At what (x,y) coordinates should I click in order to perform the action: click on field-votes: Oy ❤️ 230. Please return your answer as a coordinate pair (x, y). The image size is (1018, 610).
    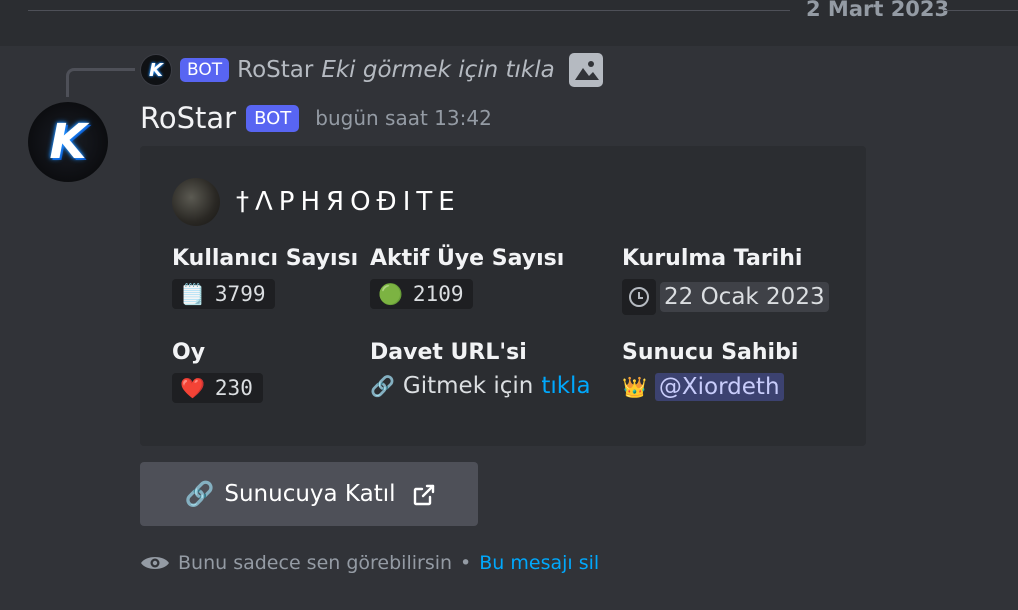
    Looking at the image, I should click on (217, 371).